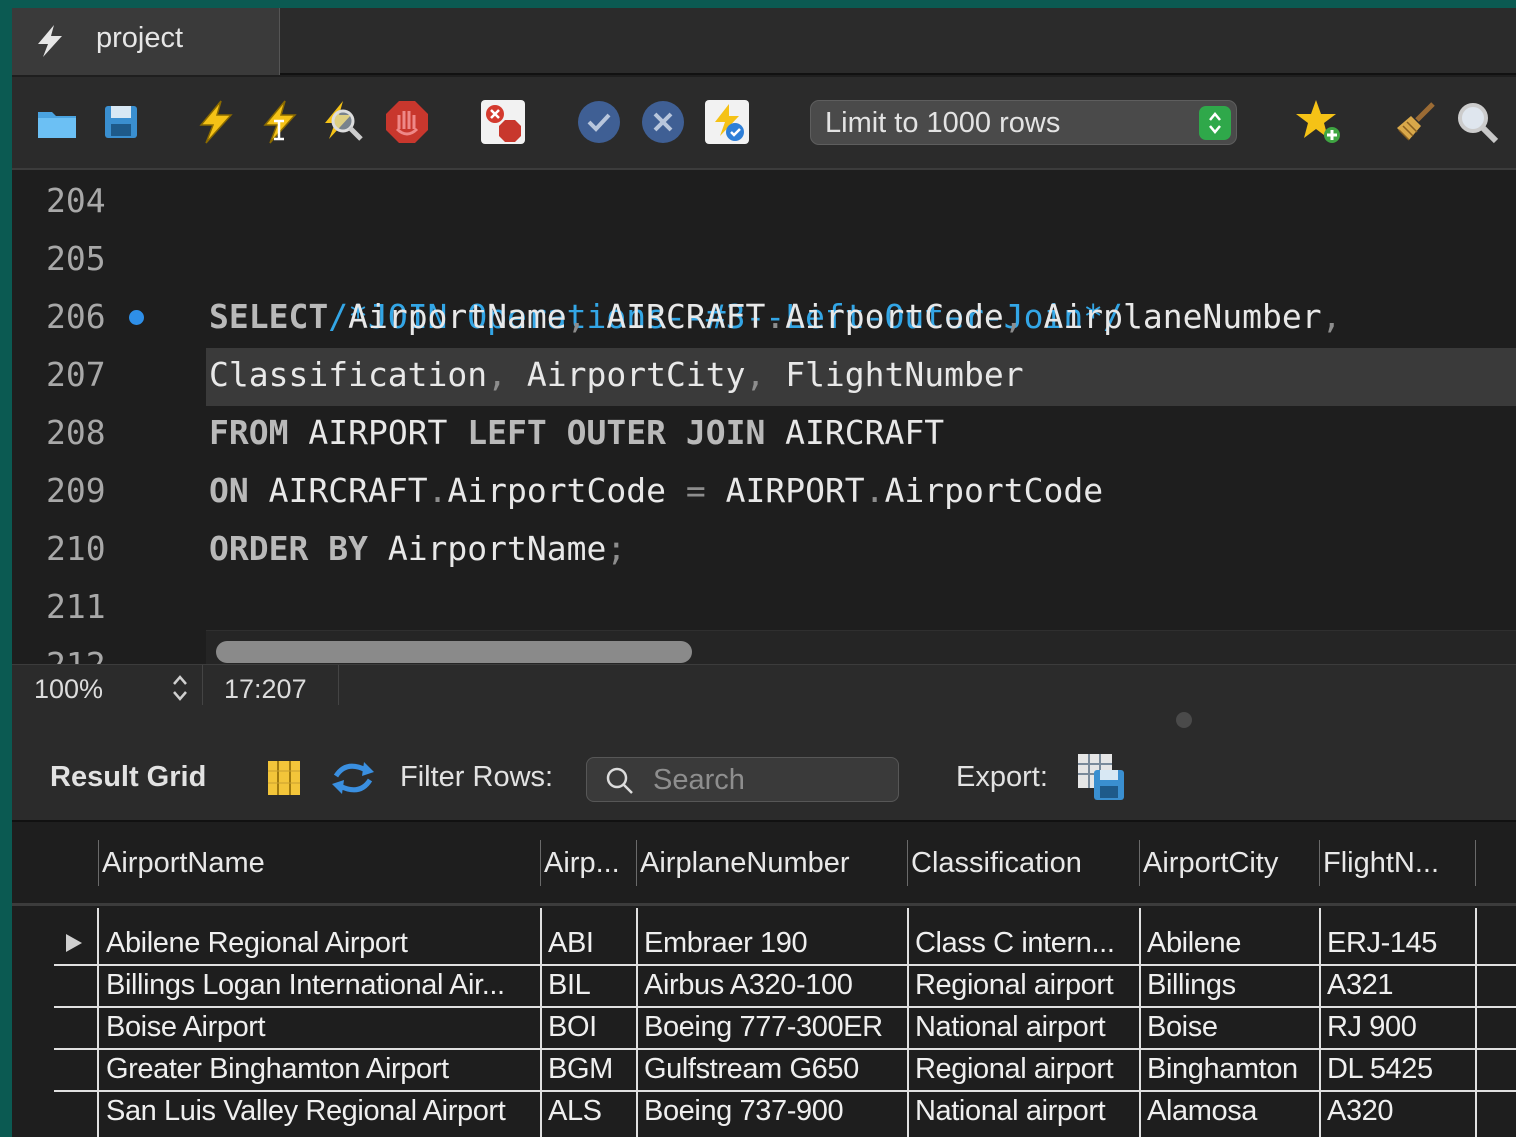  What do you see at coordinates (1477, 122) in the screenshot?
I see `find-magnifier-icon` at bounding box center [1477, 122].